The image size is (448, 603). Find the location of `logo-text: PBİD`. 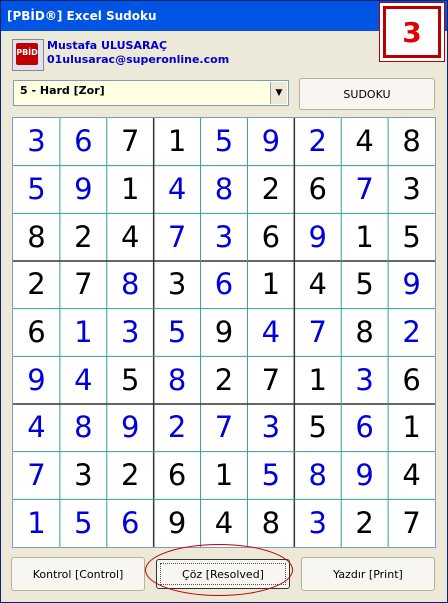

logo-text: PBİD is located at coordinates (27, 52).